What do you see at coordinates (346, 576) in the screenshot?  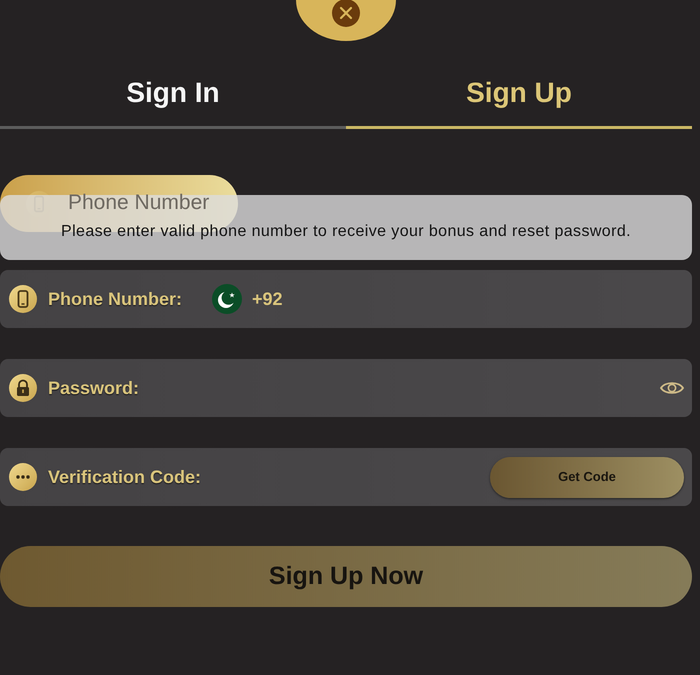 I see `sign-up-now-button: Sign Up Now` at bounding box center [346, 576].